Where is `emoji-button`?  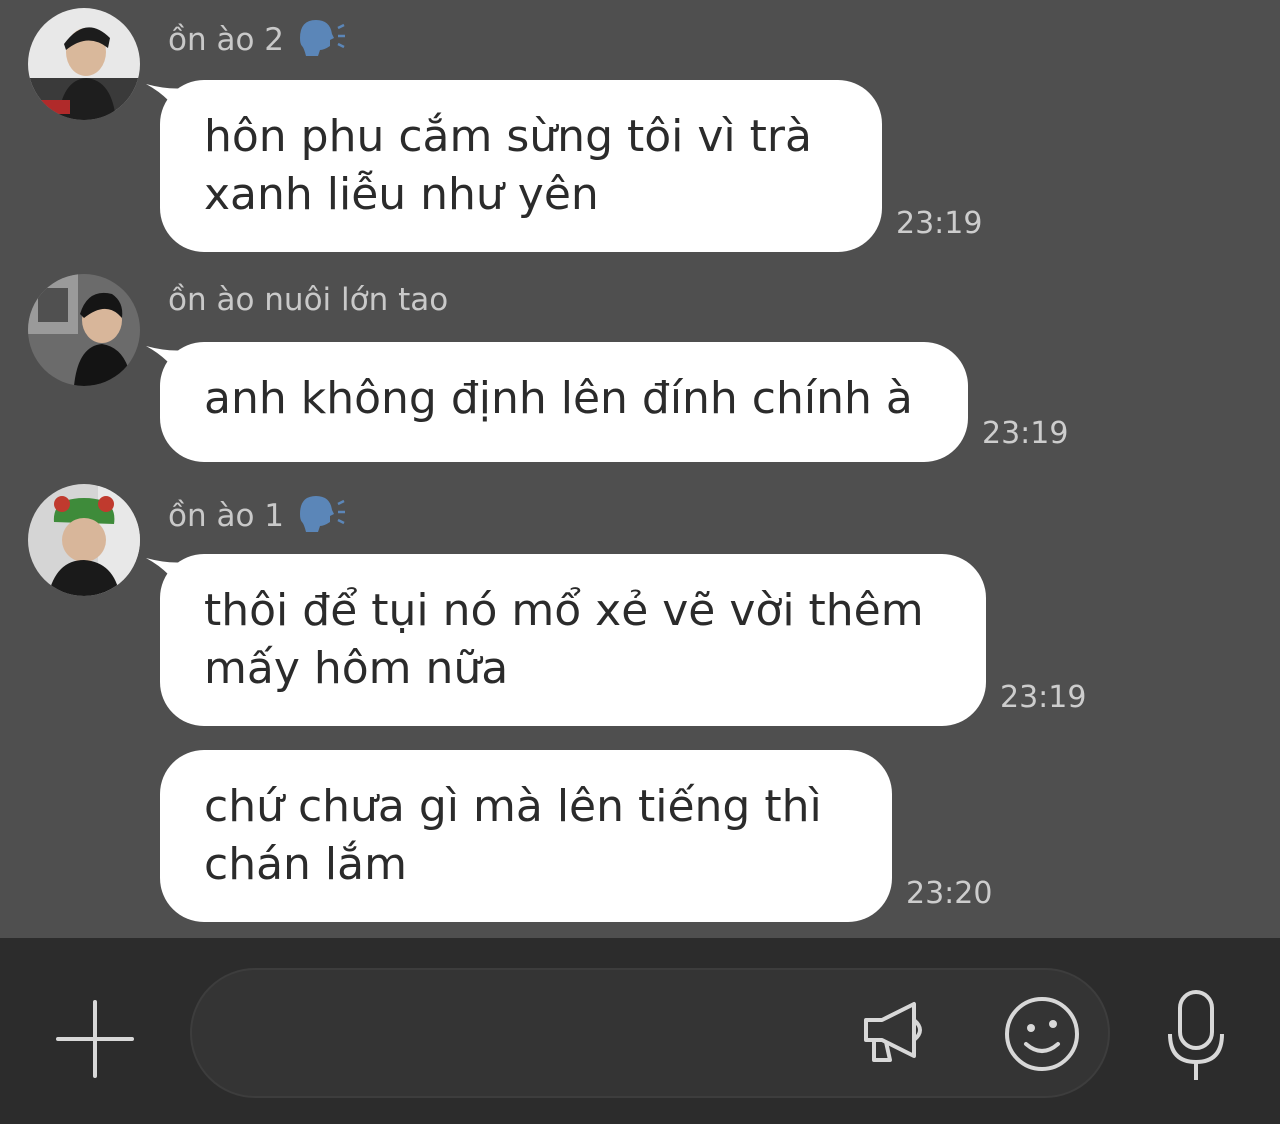 emoji-button is located at coordinates (1042, 1036).